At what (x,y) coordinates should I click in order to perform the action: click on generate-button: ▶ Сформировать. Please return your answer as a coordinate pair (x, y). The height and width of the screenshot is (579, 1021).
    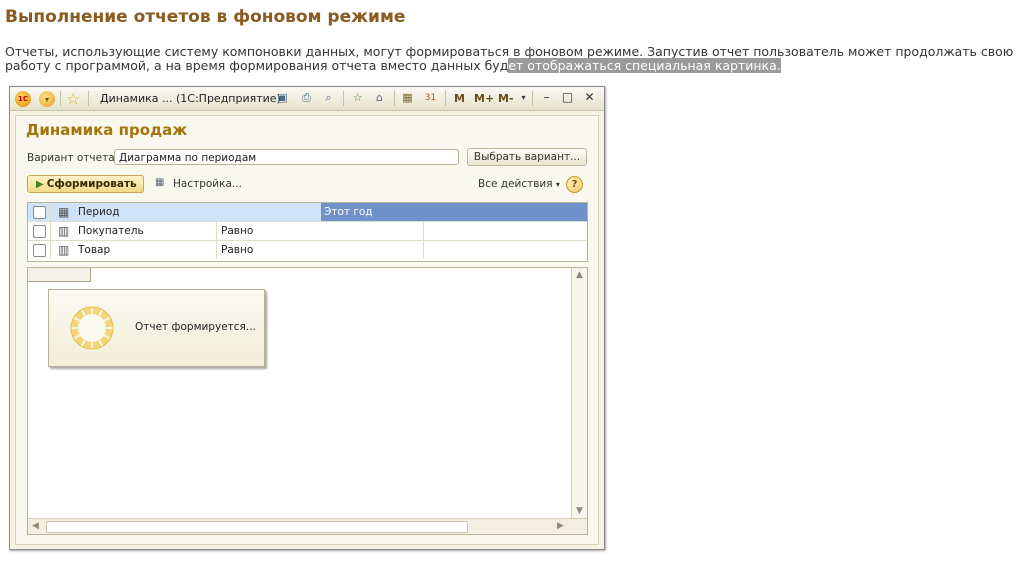
    Looking at the image, I should click on (85, 184).